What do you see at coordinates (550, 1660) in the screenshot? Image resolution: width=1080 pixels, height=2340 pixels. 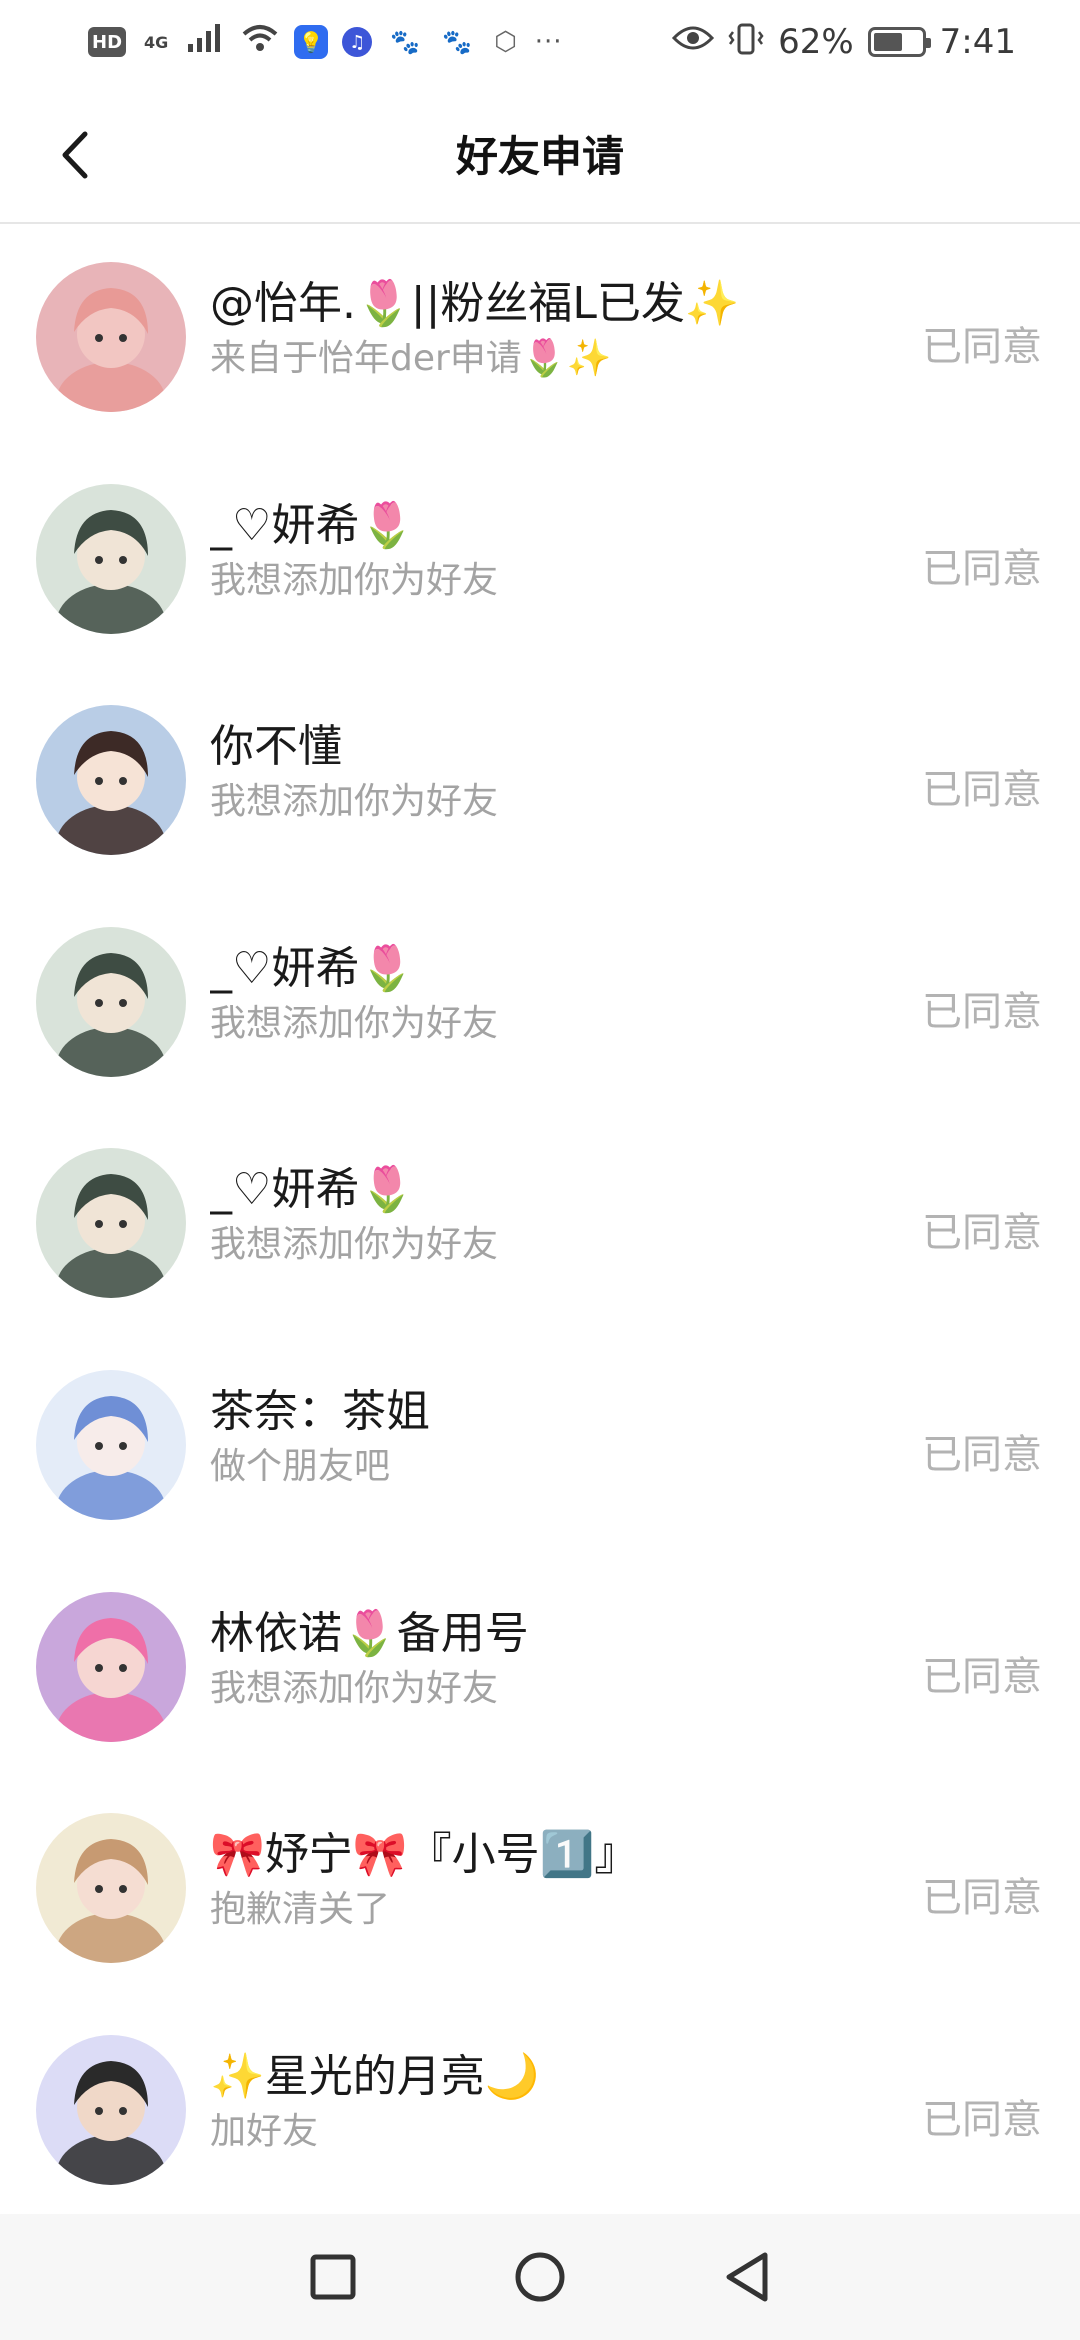 I see `request-text: 林依诺🌷备用号我想添加你为好友` at bounding box center [550, 1660].